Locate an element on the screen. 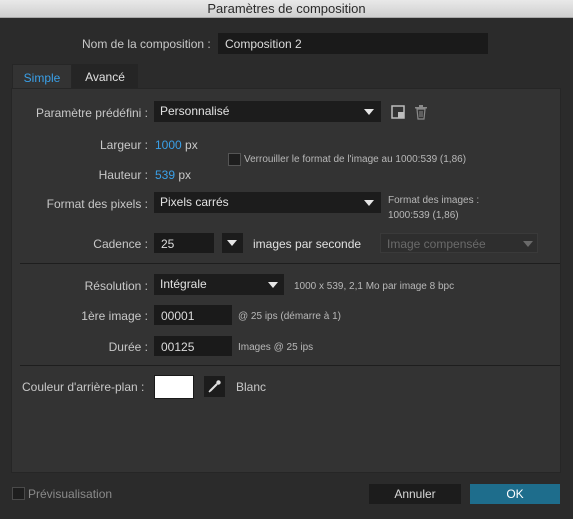 The image size is (573, 519). framerate-dropdown-button is located at coordinates (232, 243).